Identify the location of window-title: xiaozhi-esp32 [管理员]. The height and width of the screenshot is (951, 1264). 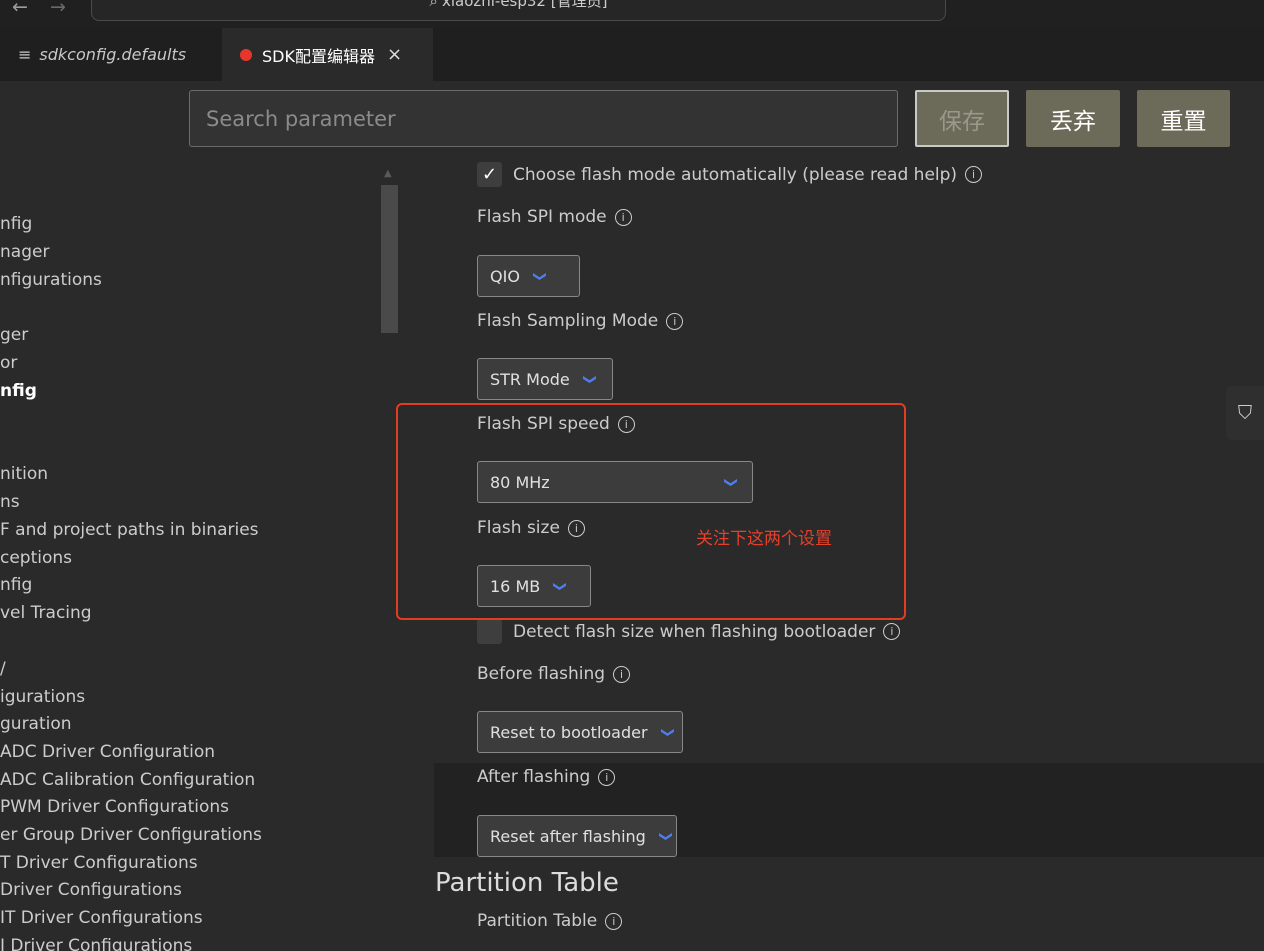
(524, 5).